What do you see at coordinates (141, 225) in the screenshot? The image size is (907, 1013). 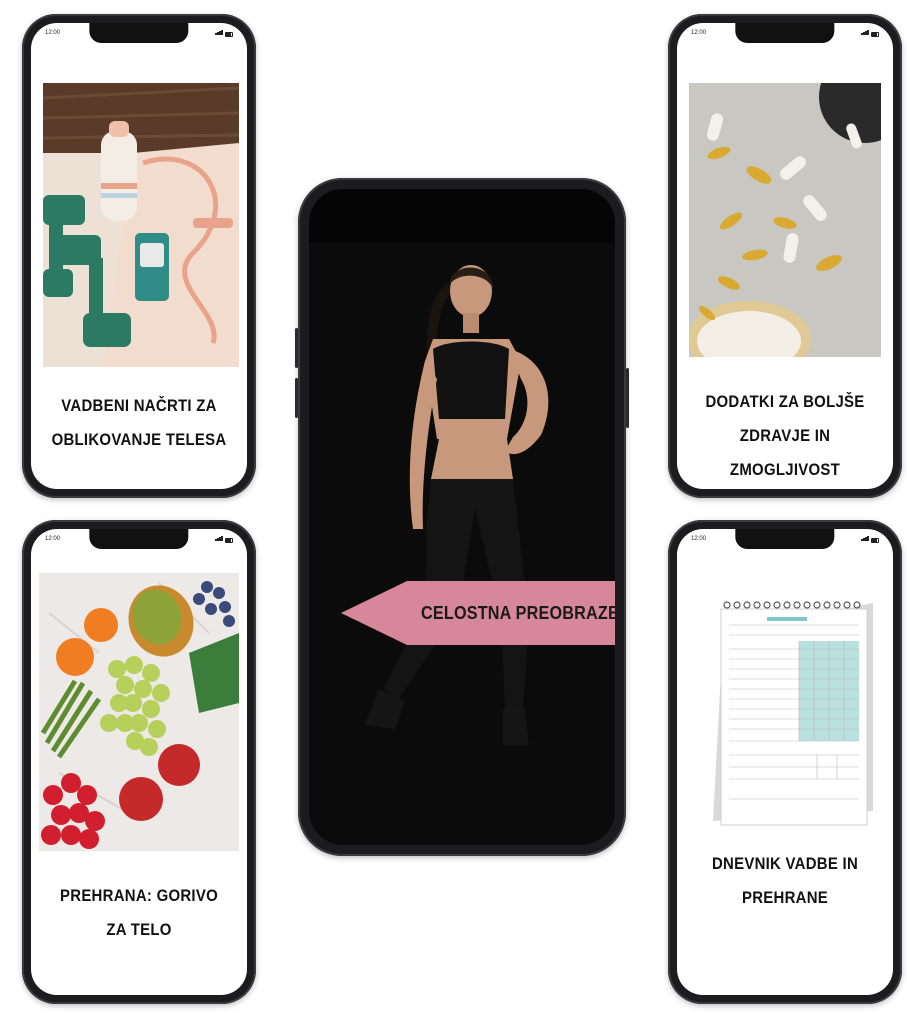 I see `workout-gear-photo` at bounding box center [141, 225].